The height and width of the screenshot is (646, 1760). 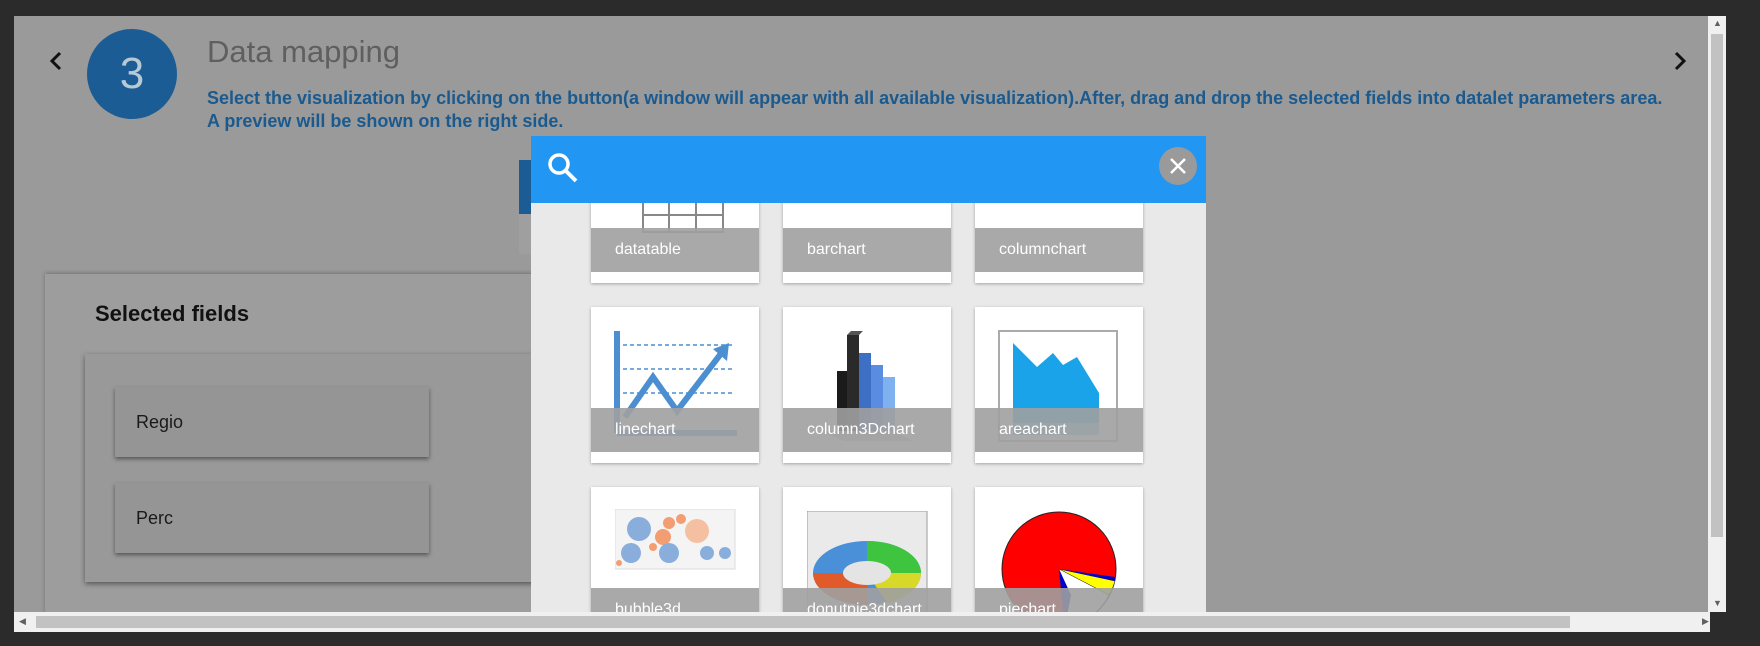 I want to click on bubble3d-icon, so click(x=675, y=539).